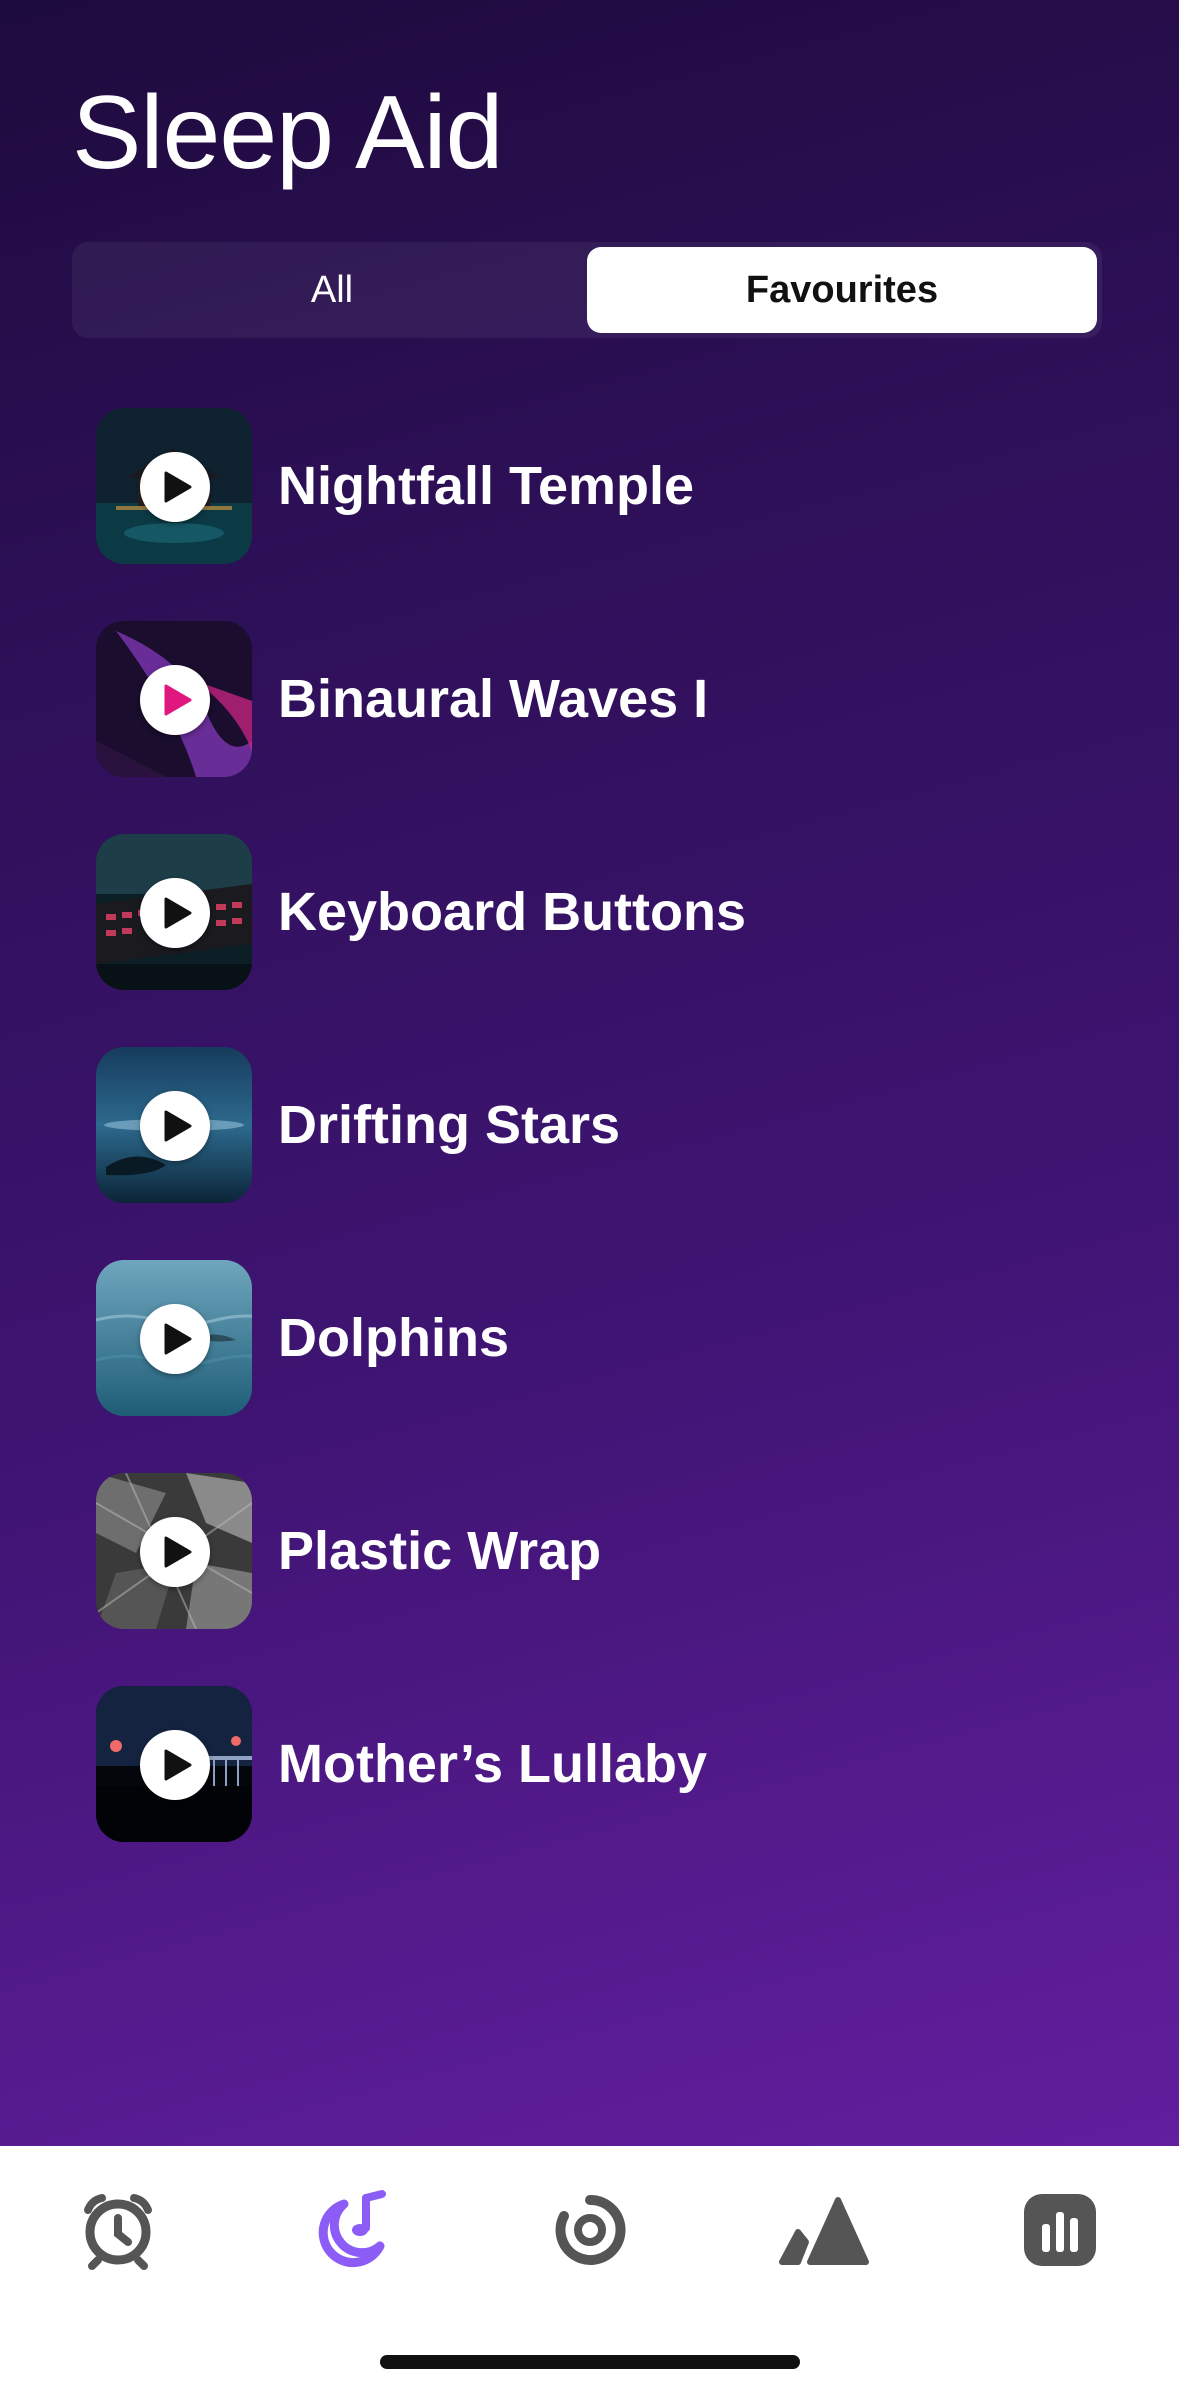 The image size is (1179, 2396). I want to click on tab-sleep-aid, so click(352, 2230).